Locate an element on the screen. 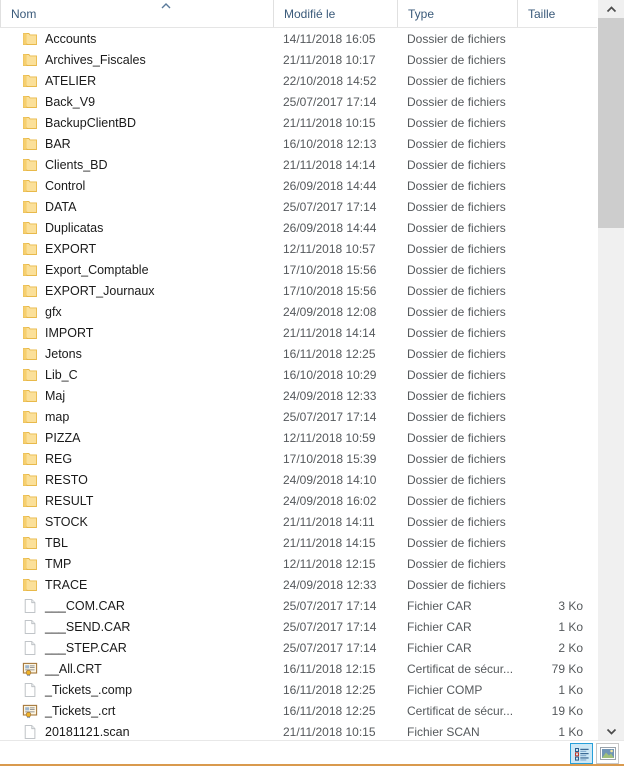 This screenshot has height=766, width=624. file-name-label: TBL is located at coordinates (56, 542).